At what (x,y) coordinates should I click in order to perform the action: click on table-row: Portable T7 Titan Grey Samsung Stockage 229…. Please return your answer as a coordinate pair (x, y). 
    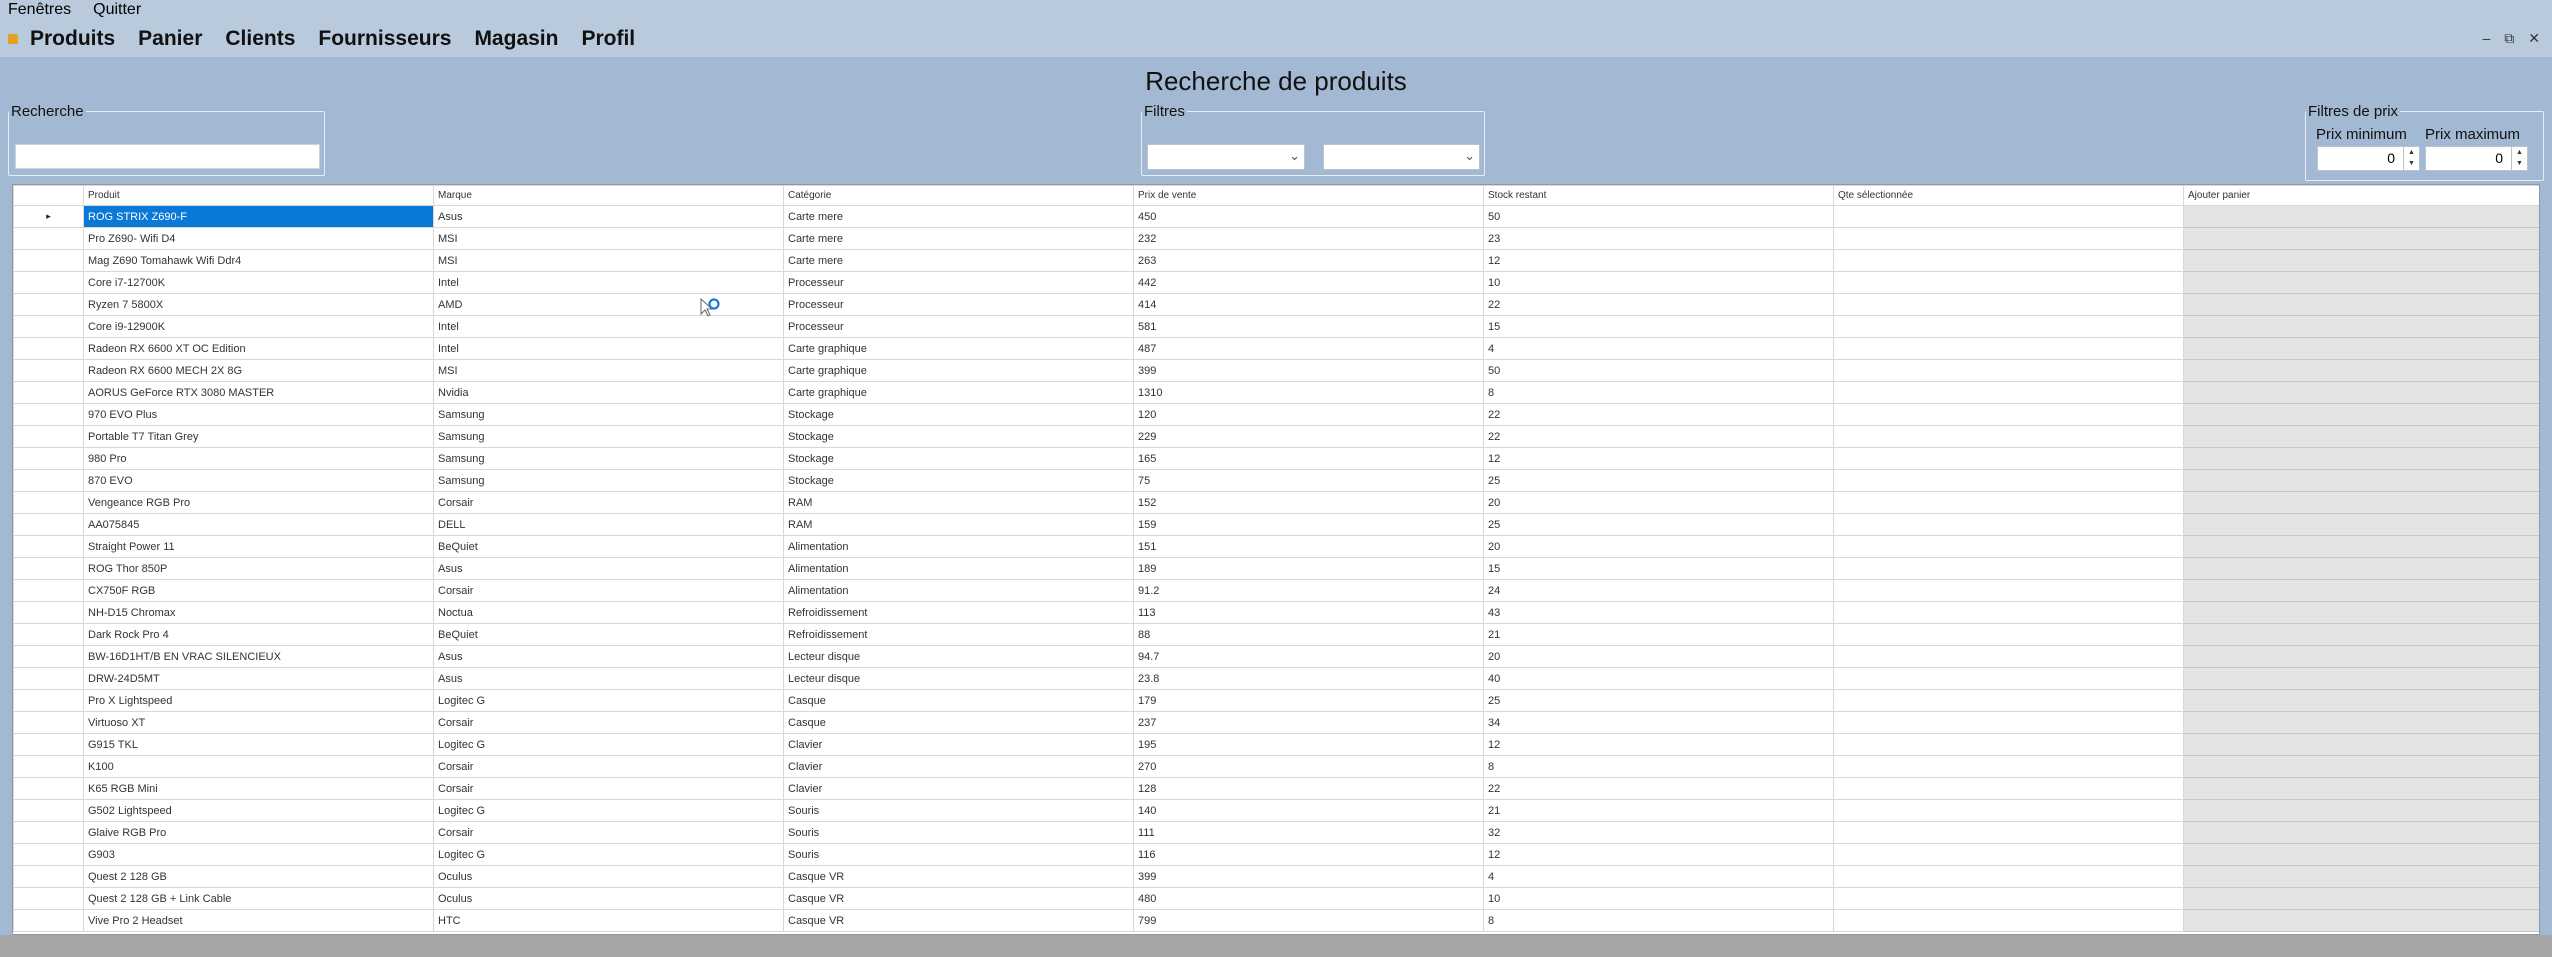
    Looking at the image, I should click on (1276, 436).